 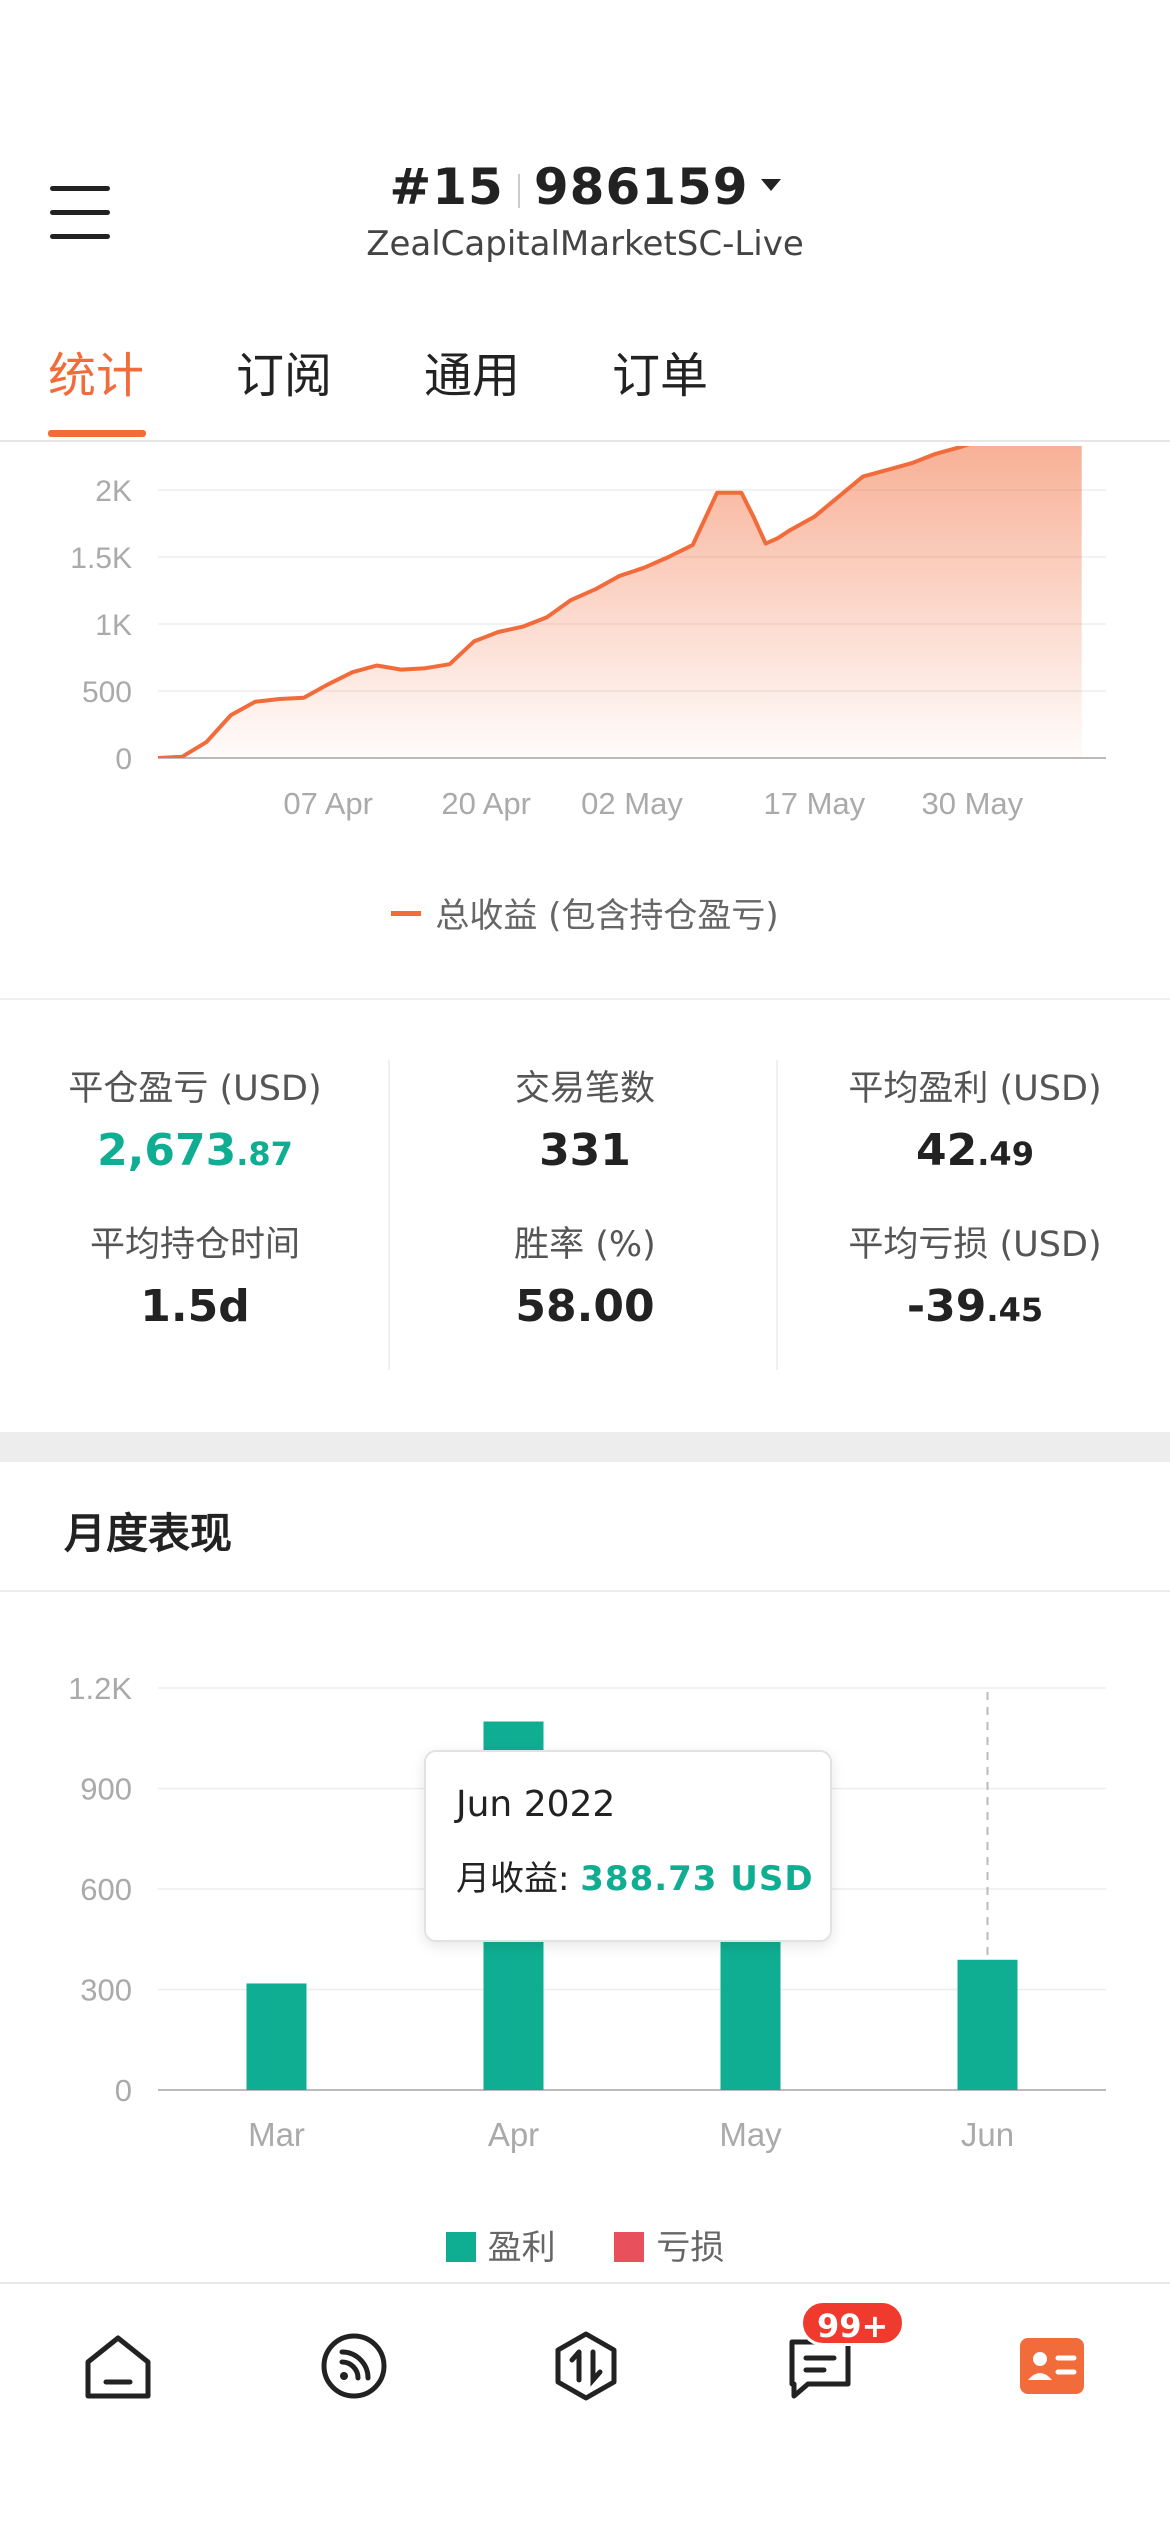 I want to click on stat-avg-profit: 平均盈利 (USD) 42.49, so click(x=975, y=1118).